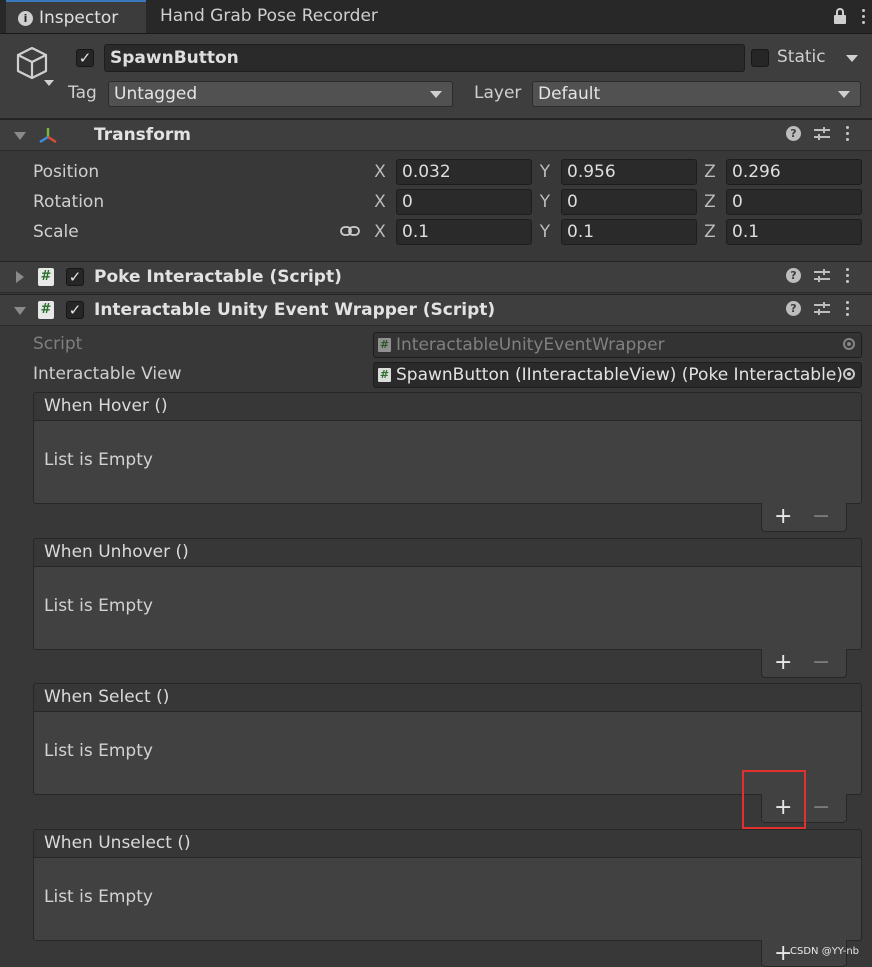 The width and height of the screenshot is (872, 967). What do you see at coordinates (447, 697) in the screenshot?
I see `event-header-when-select: When Select ()` at bounding box center [447, 697].